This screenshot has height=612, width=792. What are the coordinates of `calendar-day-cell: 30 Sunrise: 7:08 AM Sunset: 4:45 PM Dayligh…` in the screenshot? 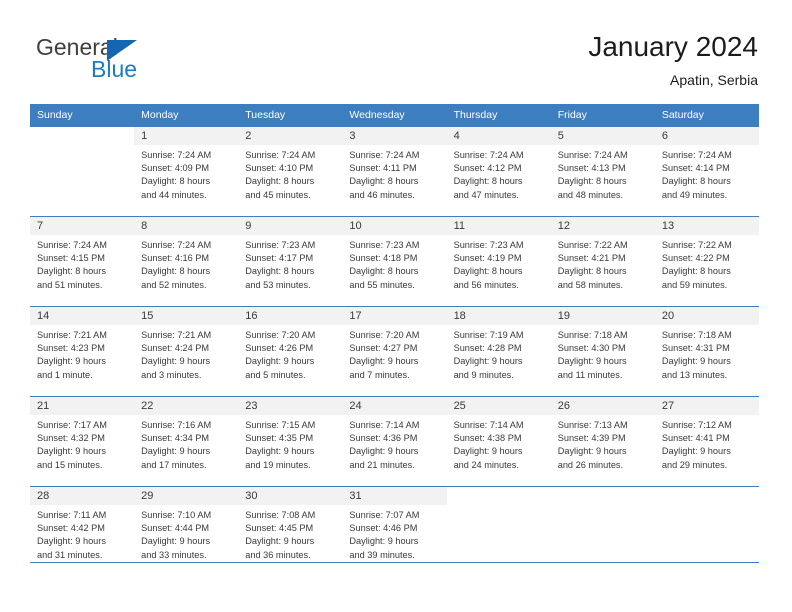 It's located at (290, 531).